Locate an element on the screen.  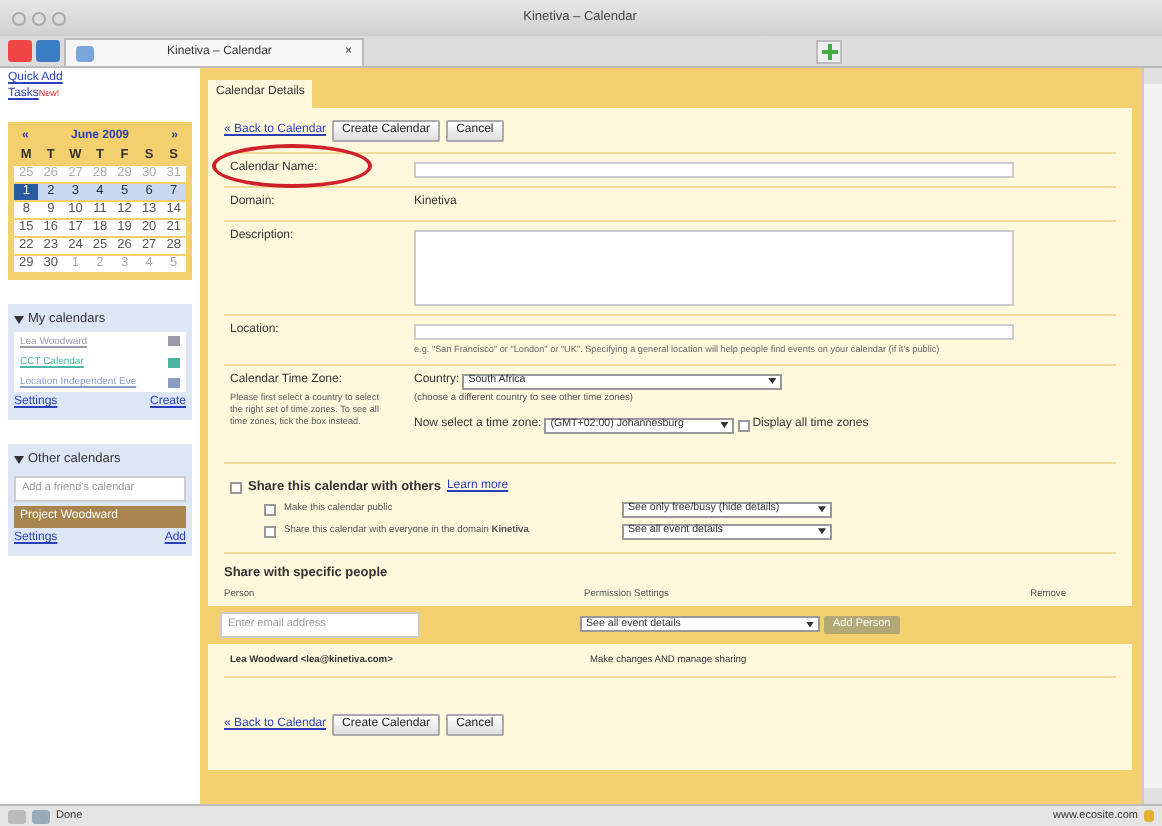
new-tab-button is located at coordinates (829, 52).